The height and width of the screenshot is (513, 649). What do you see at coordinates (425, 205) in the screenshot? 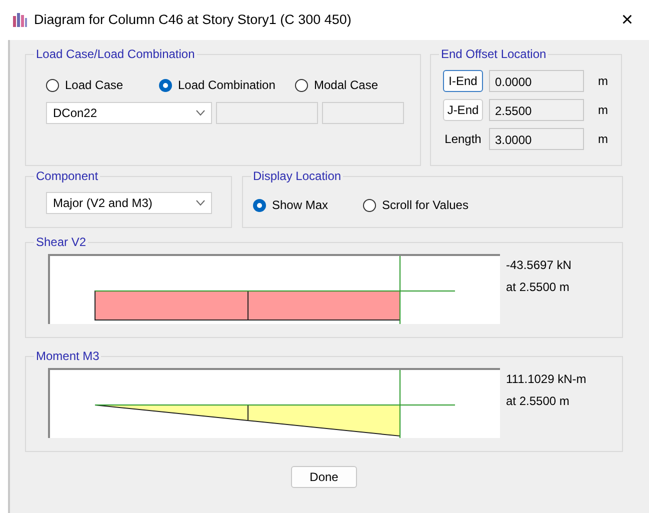
I see `radio-label: Scroll for Values` at bounding box center [425, 205].